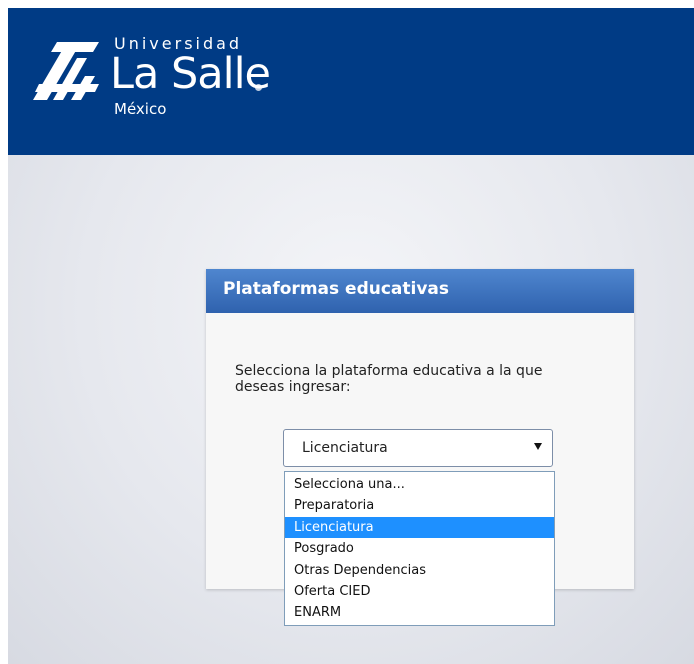 The height and width of the screenshot is (664, 694). Describe the element at coordinates (538, 446) in the screenshot. I see `caret-down-icon` at that location.